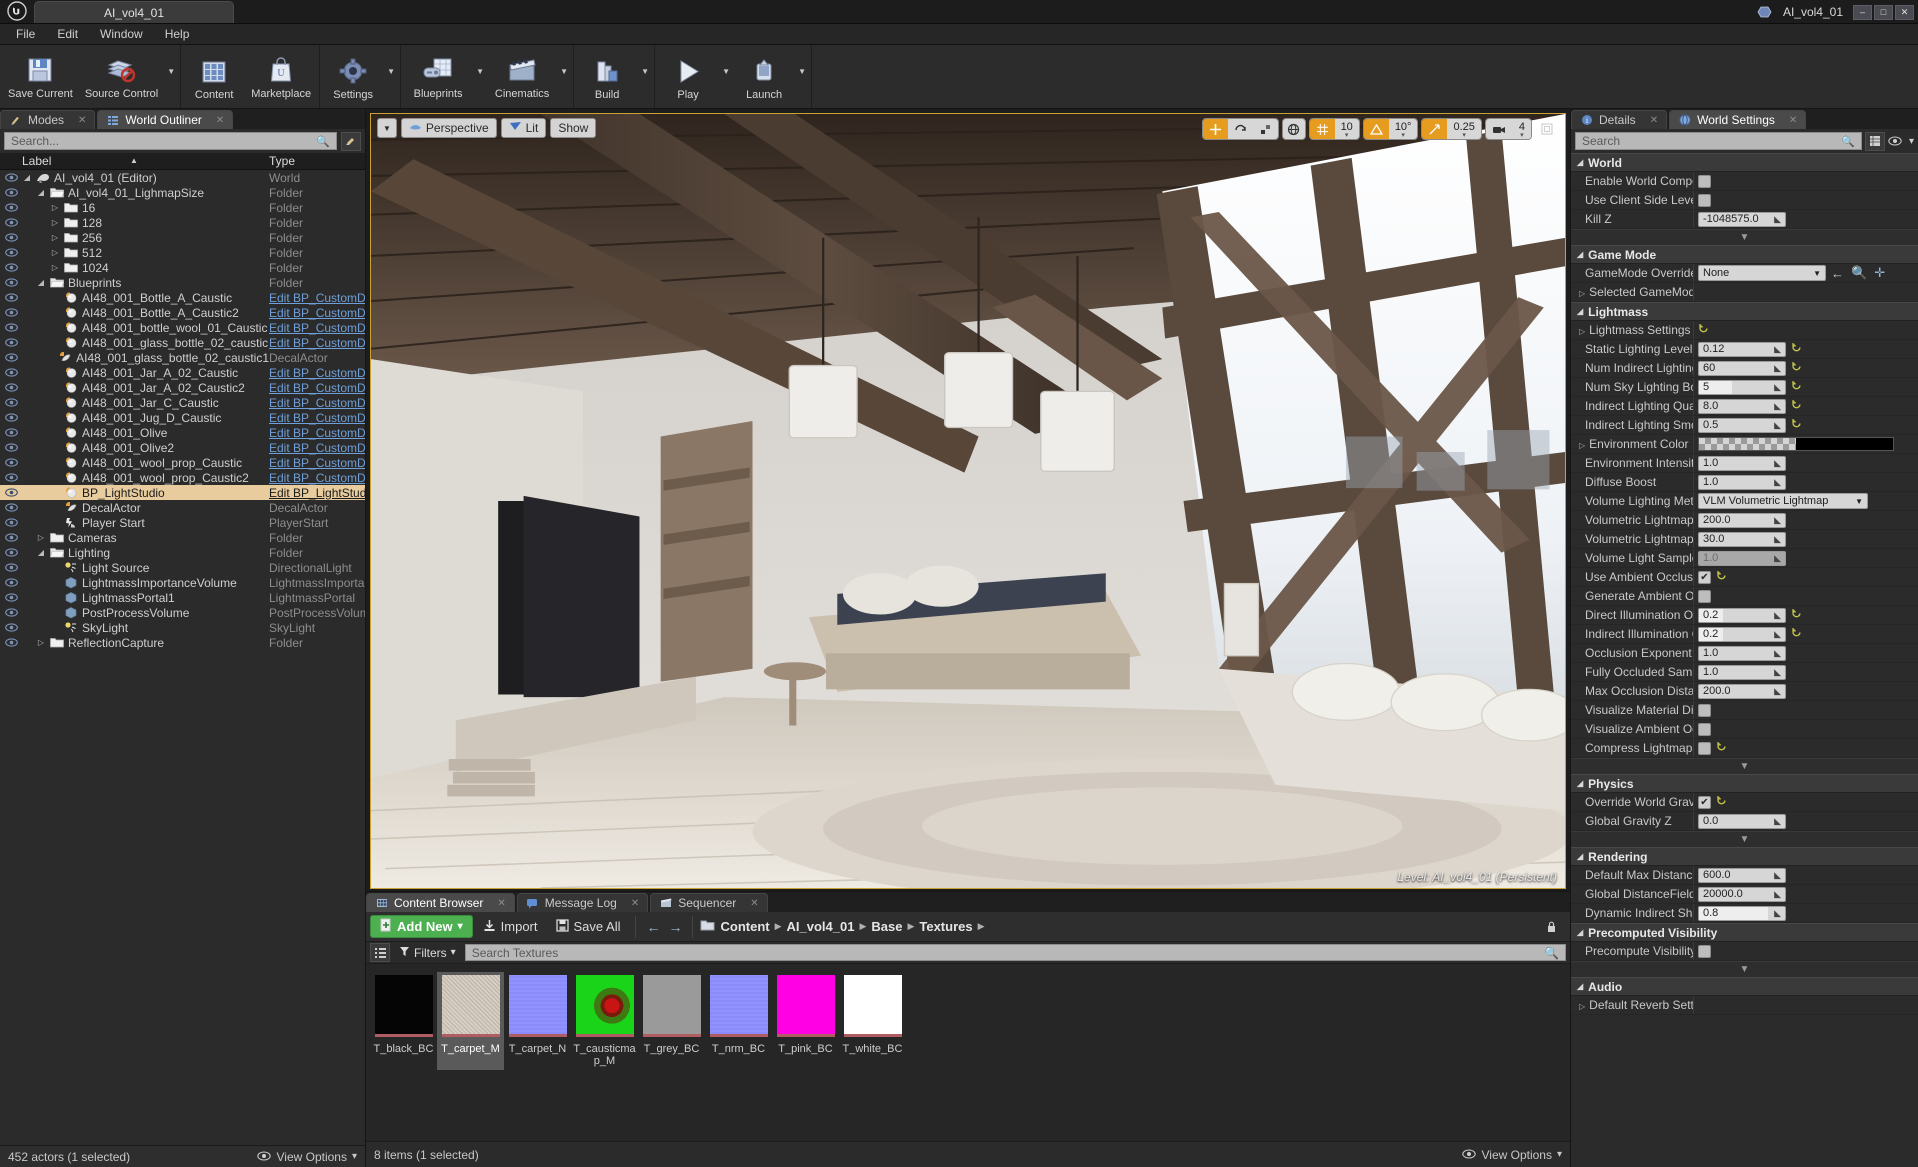 The width and height of the screenshot is (1918, 1167). What do you see at coordinates (671, 1021) in the screenshot?
I see `asset-tile: T_grey_BC` at bounding box center [671, 1021].